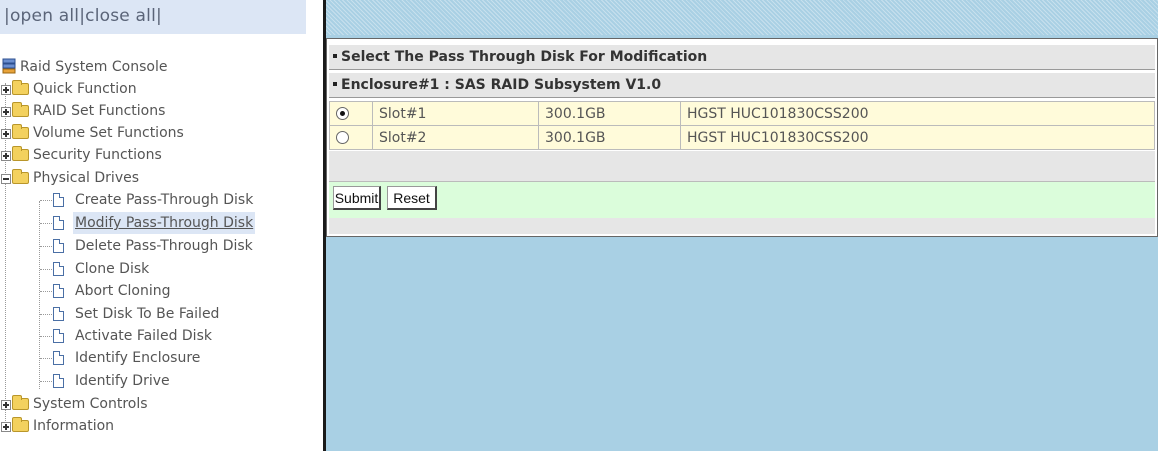 This screenshot has width=1158, height=451. What do you see at coordinates (147, 314) in the screenshot?
I see `tree-item-label: Set Disk To Be Failed` at bounding box center [147, 314].